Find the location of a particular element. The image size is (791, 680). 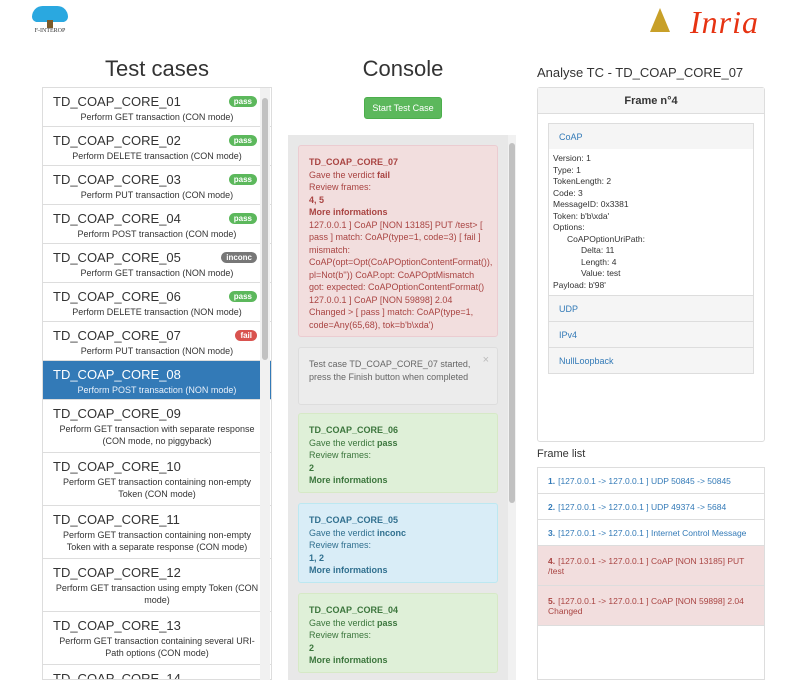

field-line: Code: 3 is located at coordinates (568, 192).